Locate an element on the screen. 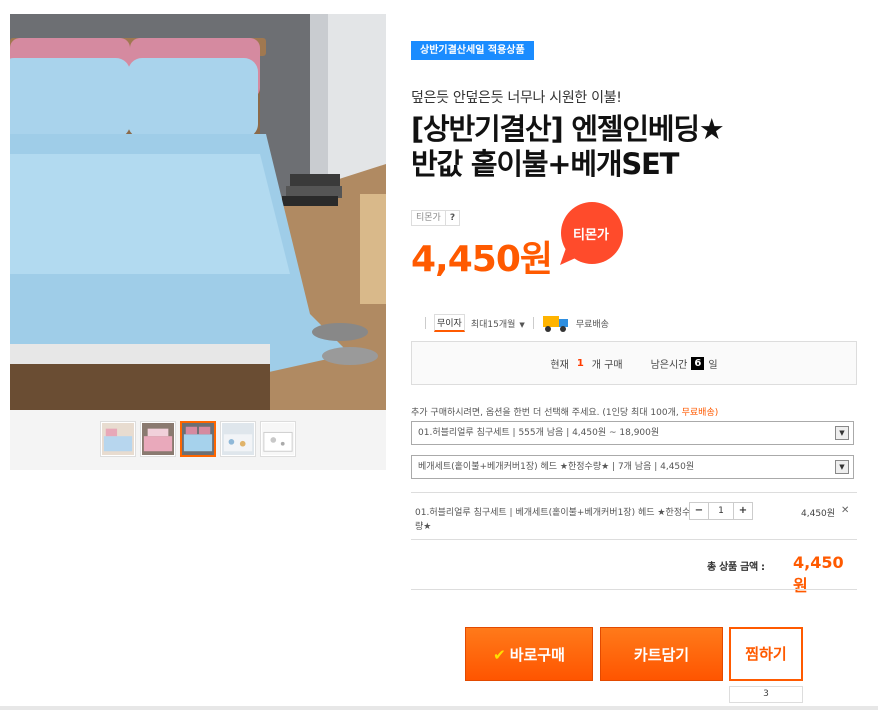 This screenshot has height=710, width=878. purchase-status: 현재 1 개 구매 남은시간 6 일 is located at coordinates (634, 363).